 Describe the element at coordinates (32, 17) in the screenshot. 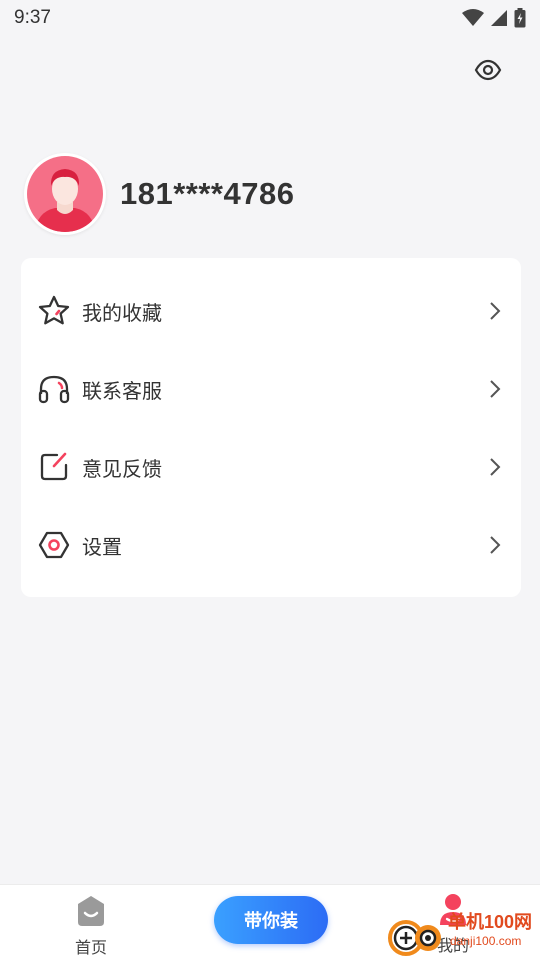

I see `status-time: 9:37` at that location.